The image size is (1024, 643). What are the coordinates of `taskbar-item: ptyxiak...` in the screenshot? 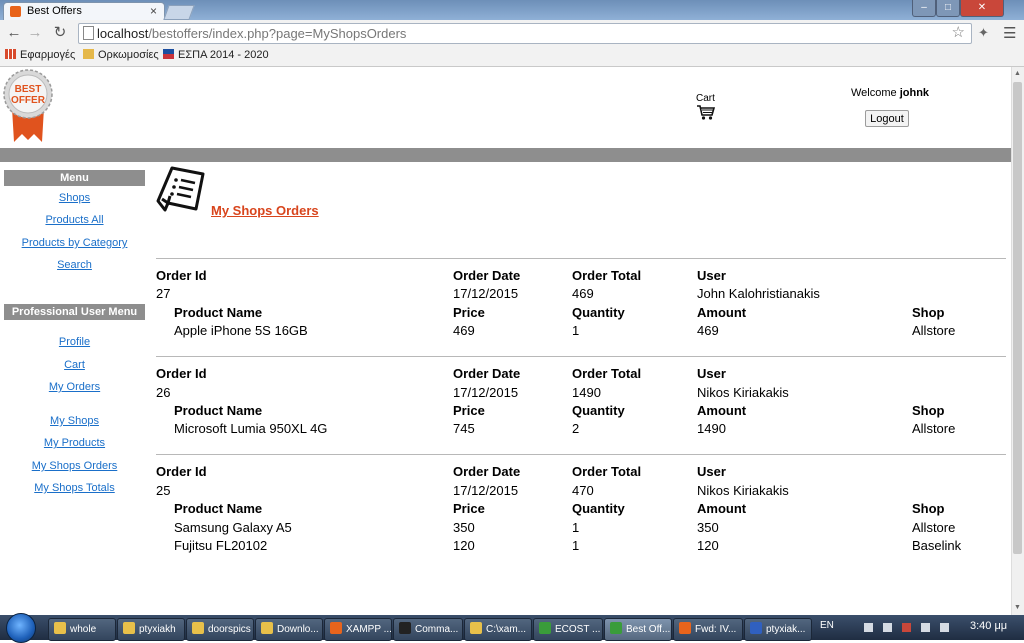 It's located at (778, 629).